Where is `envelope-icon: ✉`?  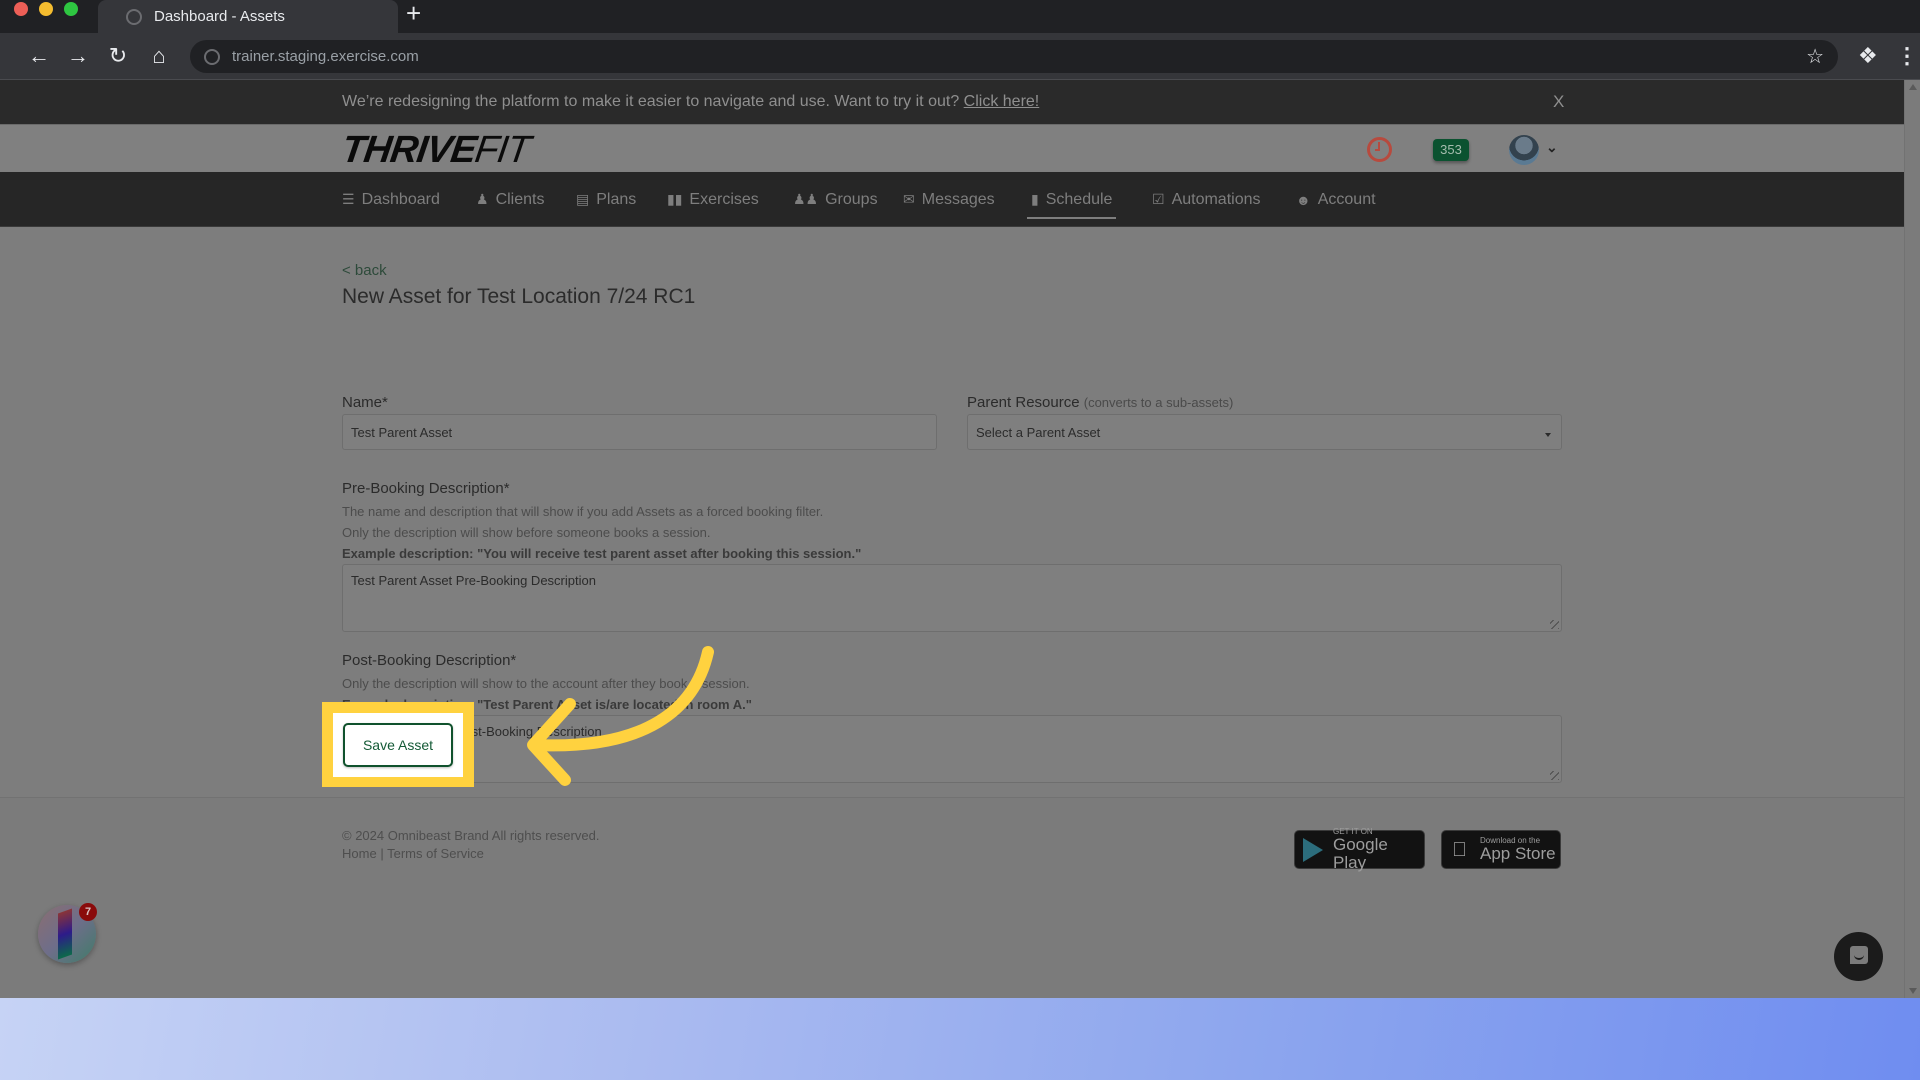
envelope-icon: ✉ is located at coordinates (909, 199).